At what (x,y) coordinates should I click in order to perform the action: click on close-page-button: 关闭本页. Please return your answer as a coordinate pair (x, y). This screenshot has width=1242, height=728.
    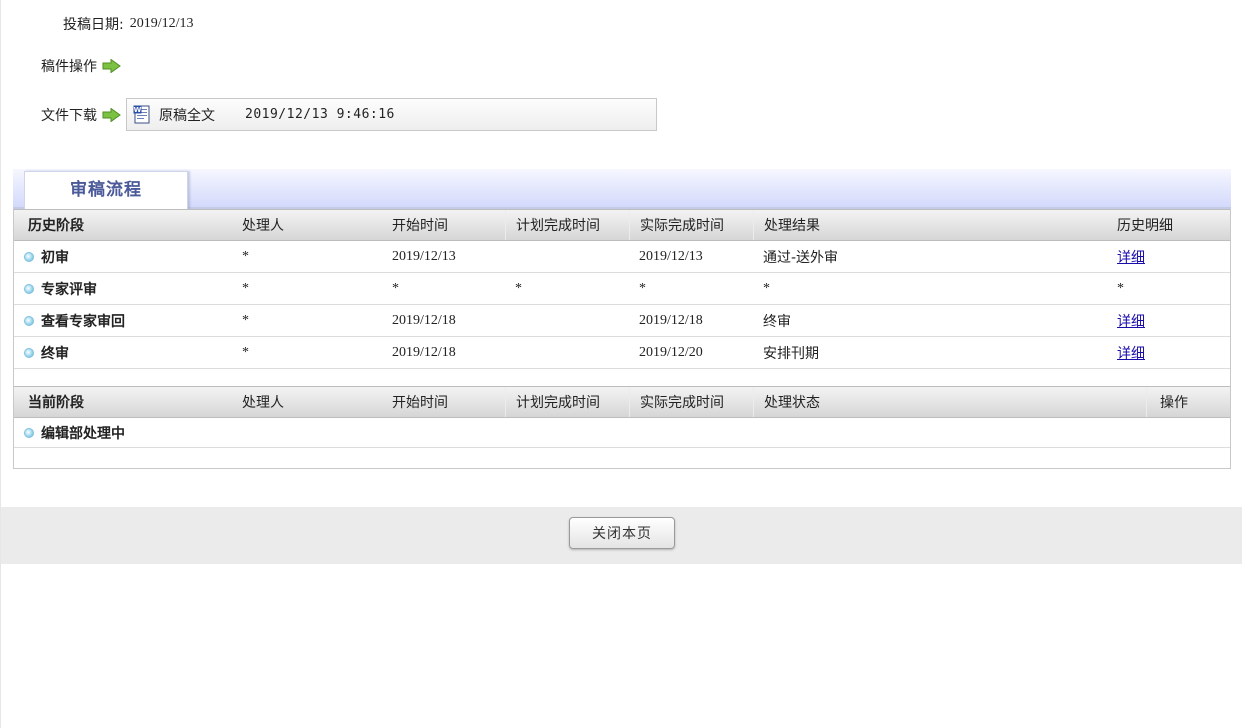
    Looking at the image, I should click on (622, 533).